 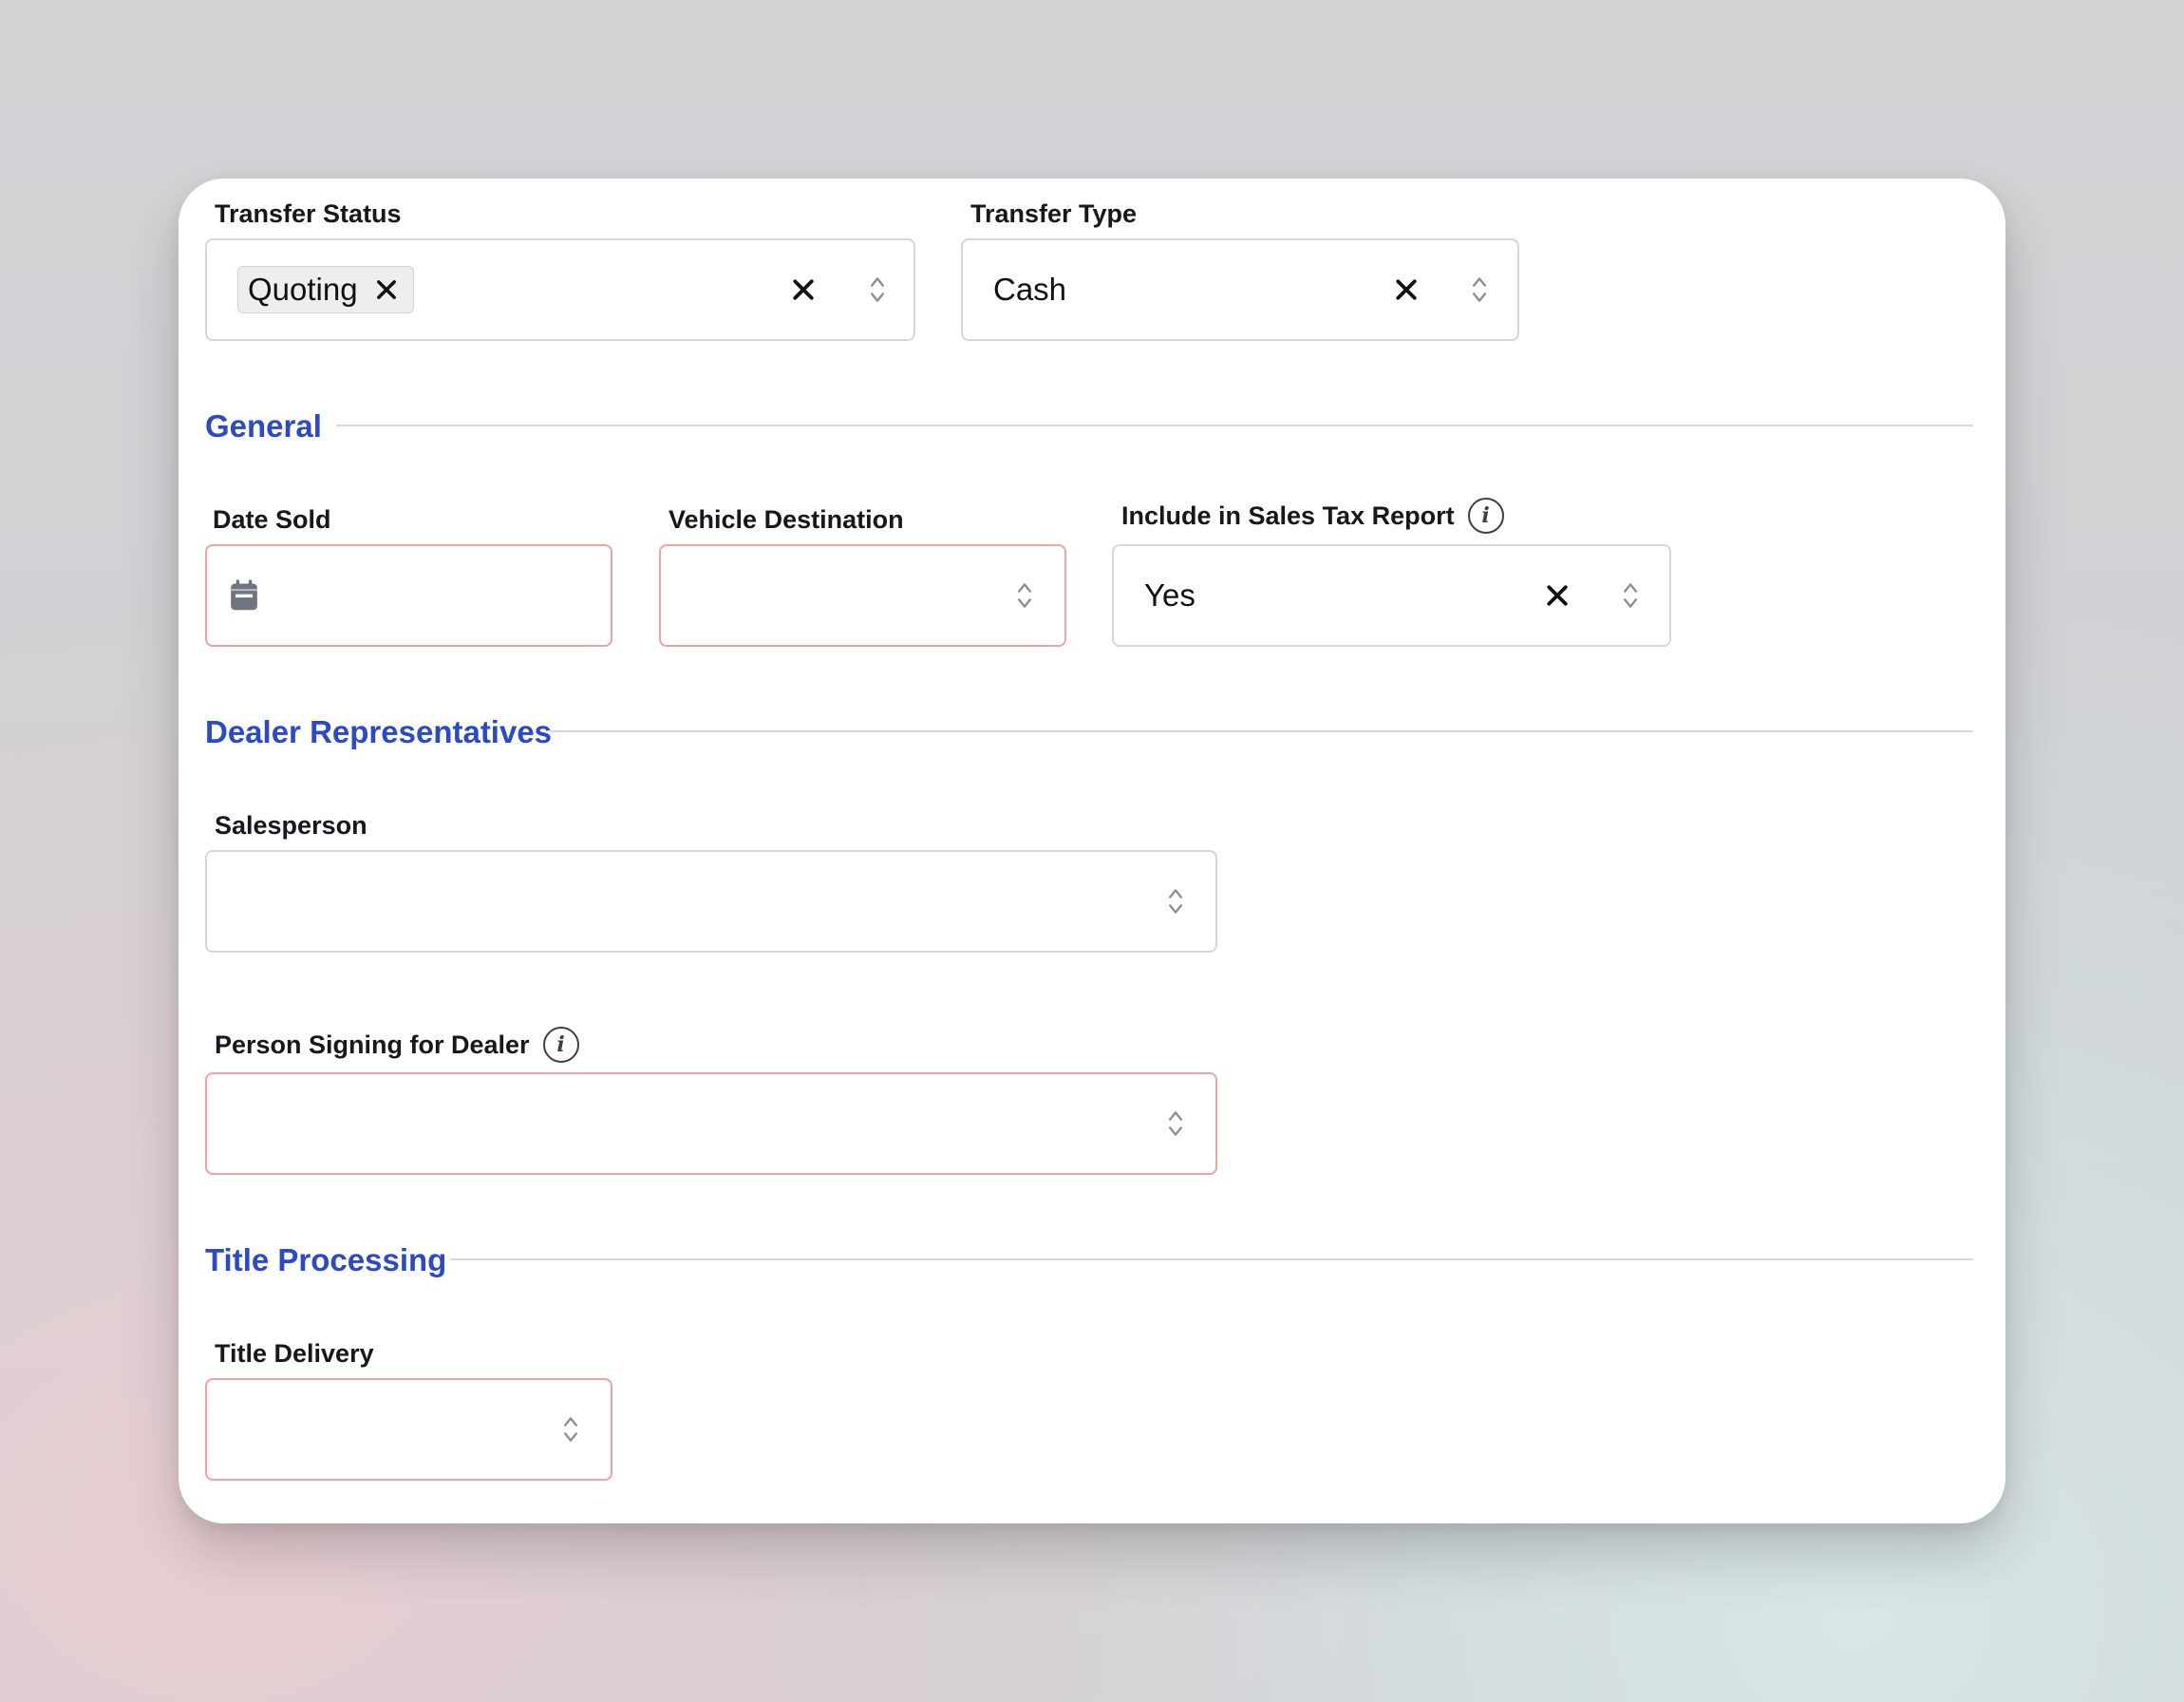 I want to click on sales-tax-select: Yes, so click(x=1391, y=595).